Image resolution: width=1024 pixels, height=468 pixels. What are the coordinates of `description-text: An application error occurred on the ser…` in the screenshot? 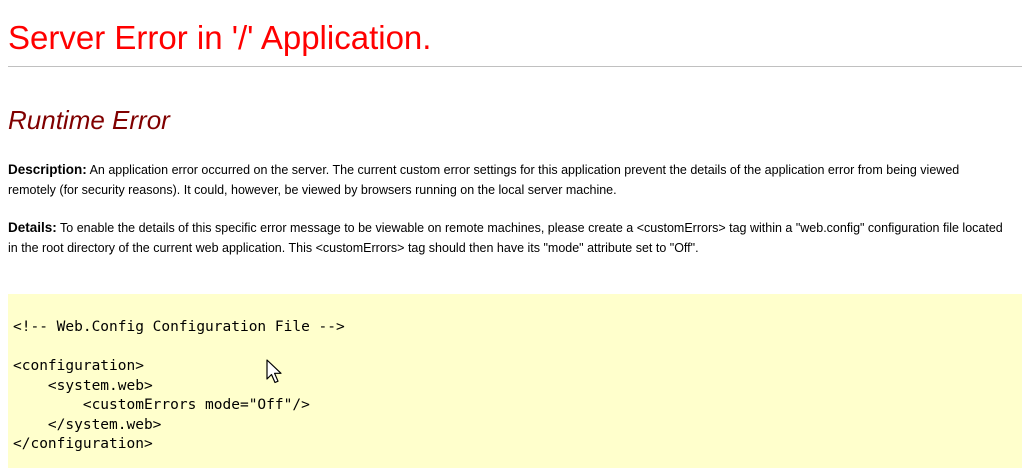 It's located at (484, 180).